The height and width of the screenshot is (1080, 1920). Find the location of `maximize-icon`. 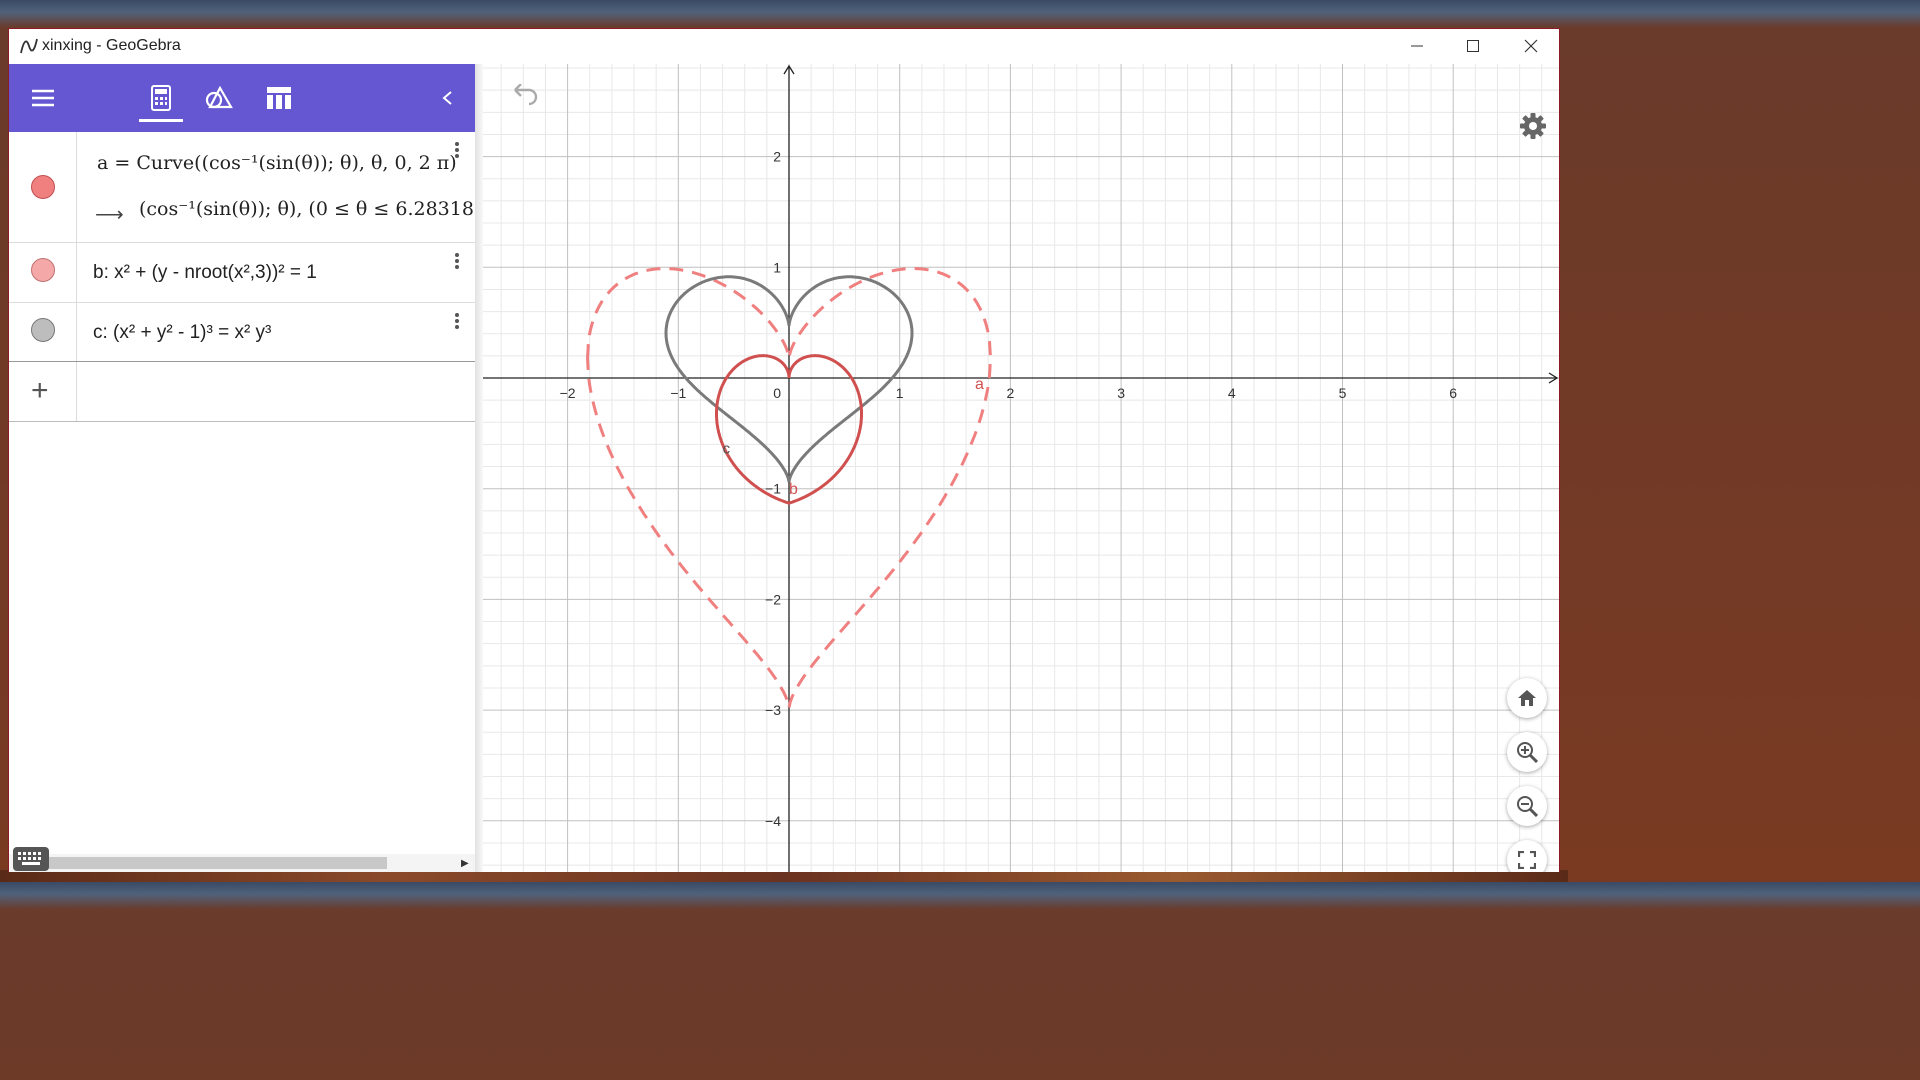

maximize-icon is located at coordinates (1473, 46).